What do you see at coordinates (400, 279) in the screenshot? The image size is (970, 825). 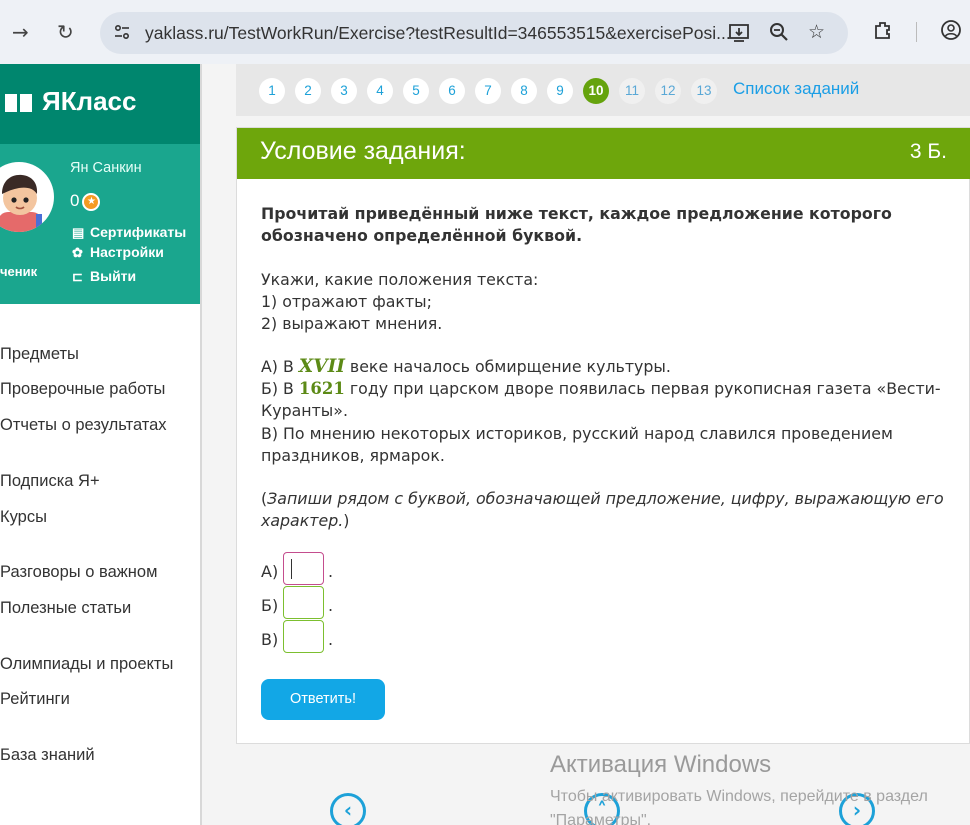 I see `question-intro: Укажи, какие положения текста:` at bounding box center [400, 279].